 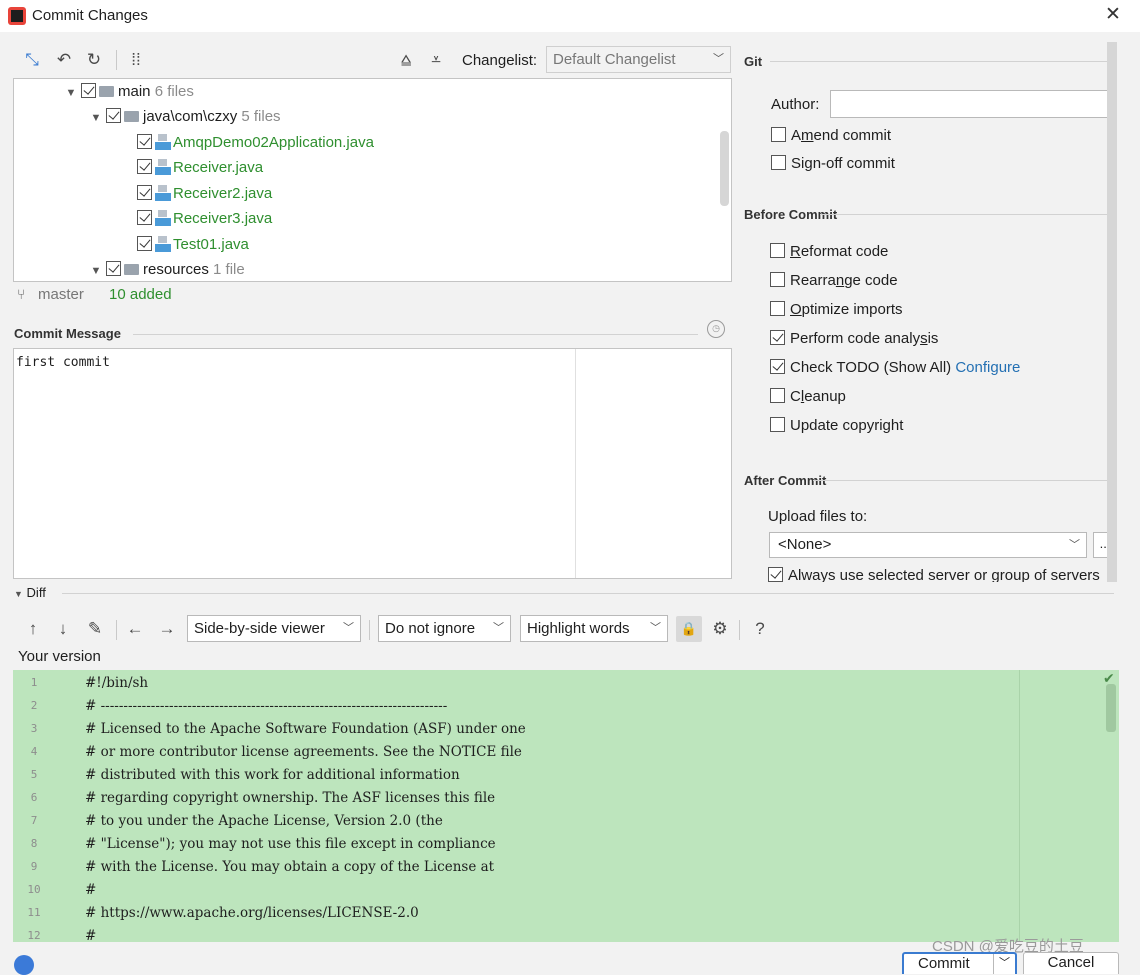 I want to click on code-analysis-option: Perform code analysis, so click(x=854, y=339).